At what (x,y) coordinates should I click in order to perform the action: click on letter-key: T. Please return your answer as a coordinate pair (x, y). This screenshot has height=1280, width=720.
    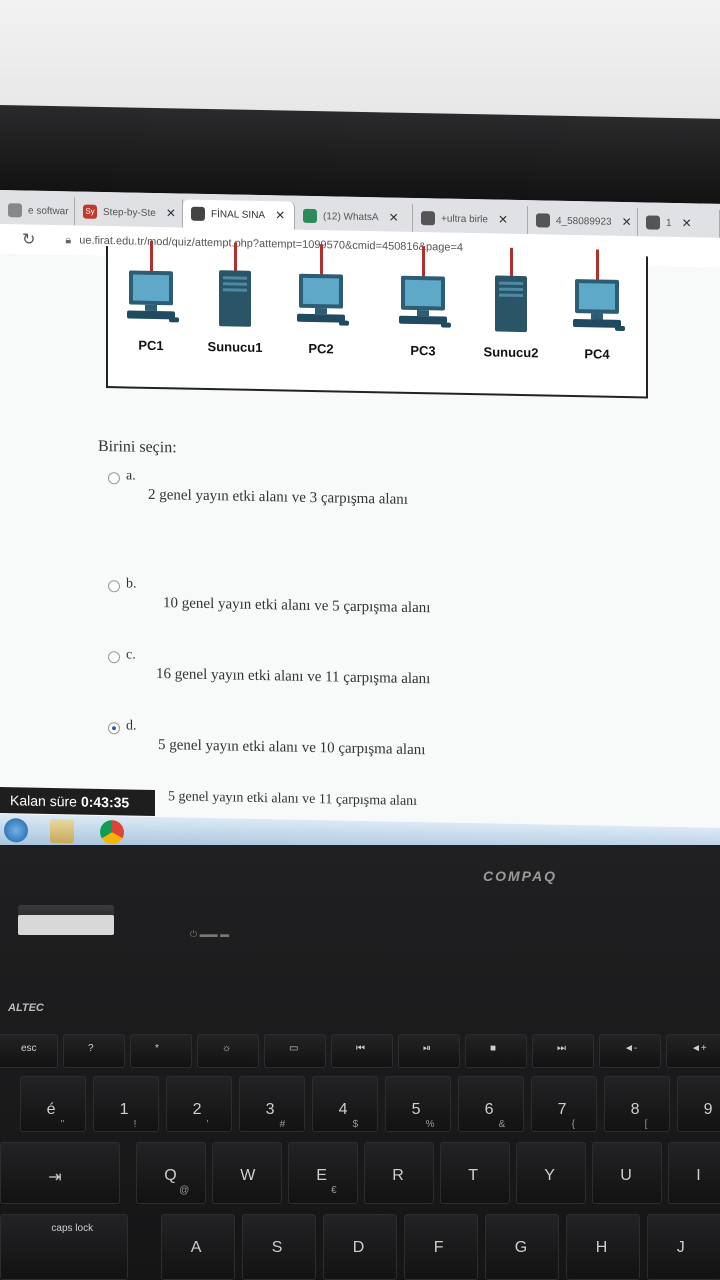
    Looking at the image, I should click on (475, 1173).